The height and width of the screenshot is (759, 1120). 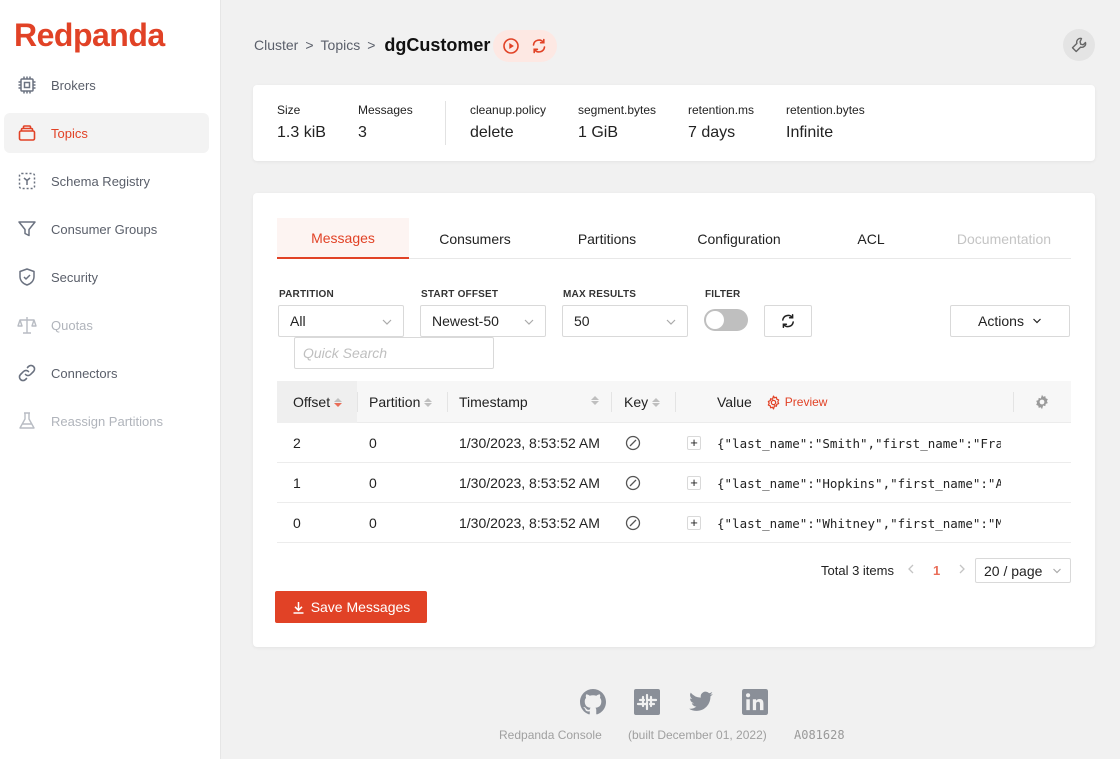 I want to click on sidebar-item-connectors: Connectors, so click(x=106, y=373).